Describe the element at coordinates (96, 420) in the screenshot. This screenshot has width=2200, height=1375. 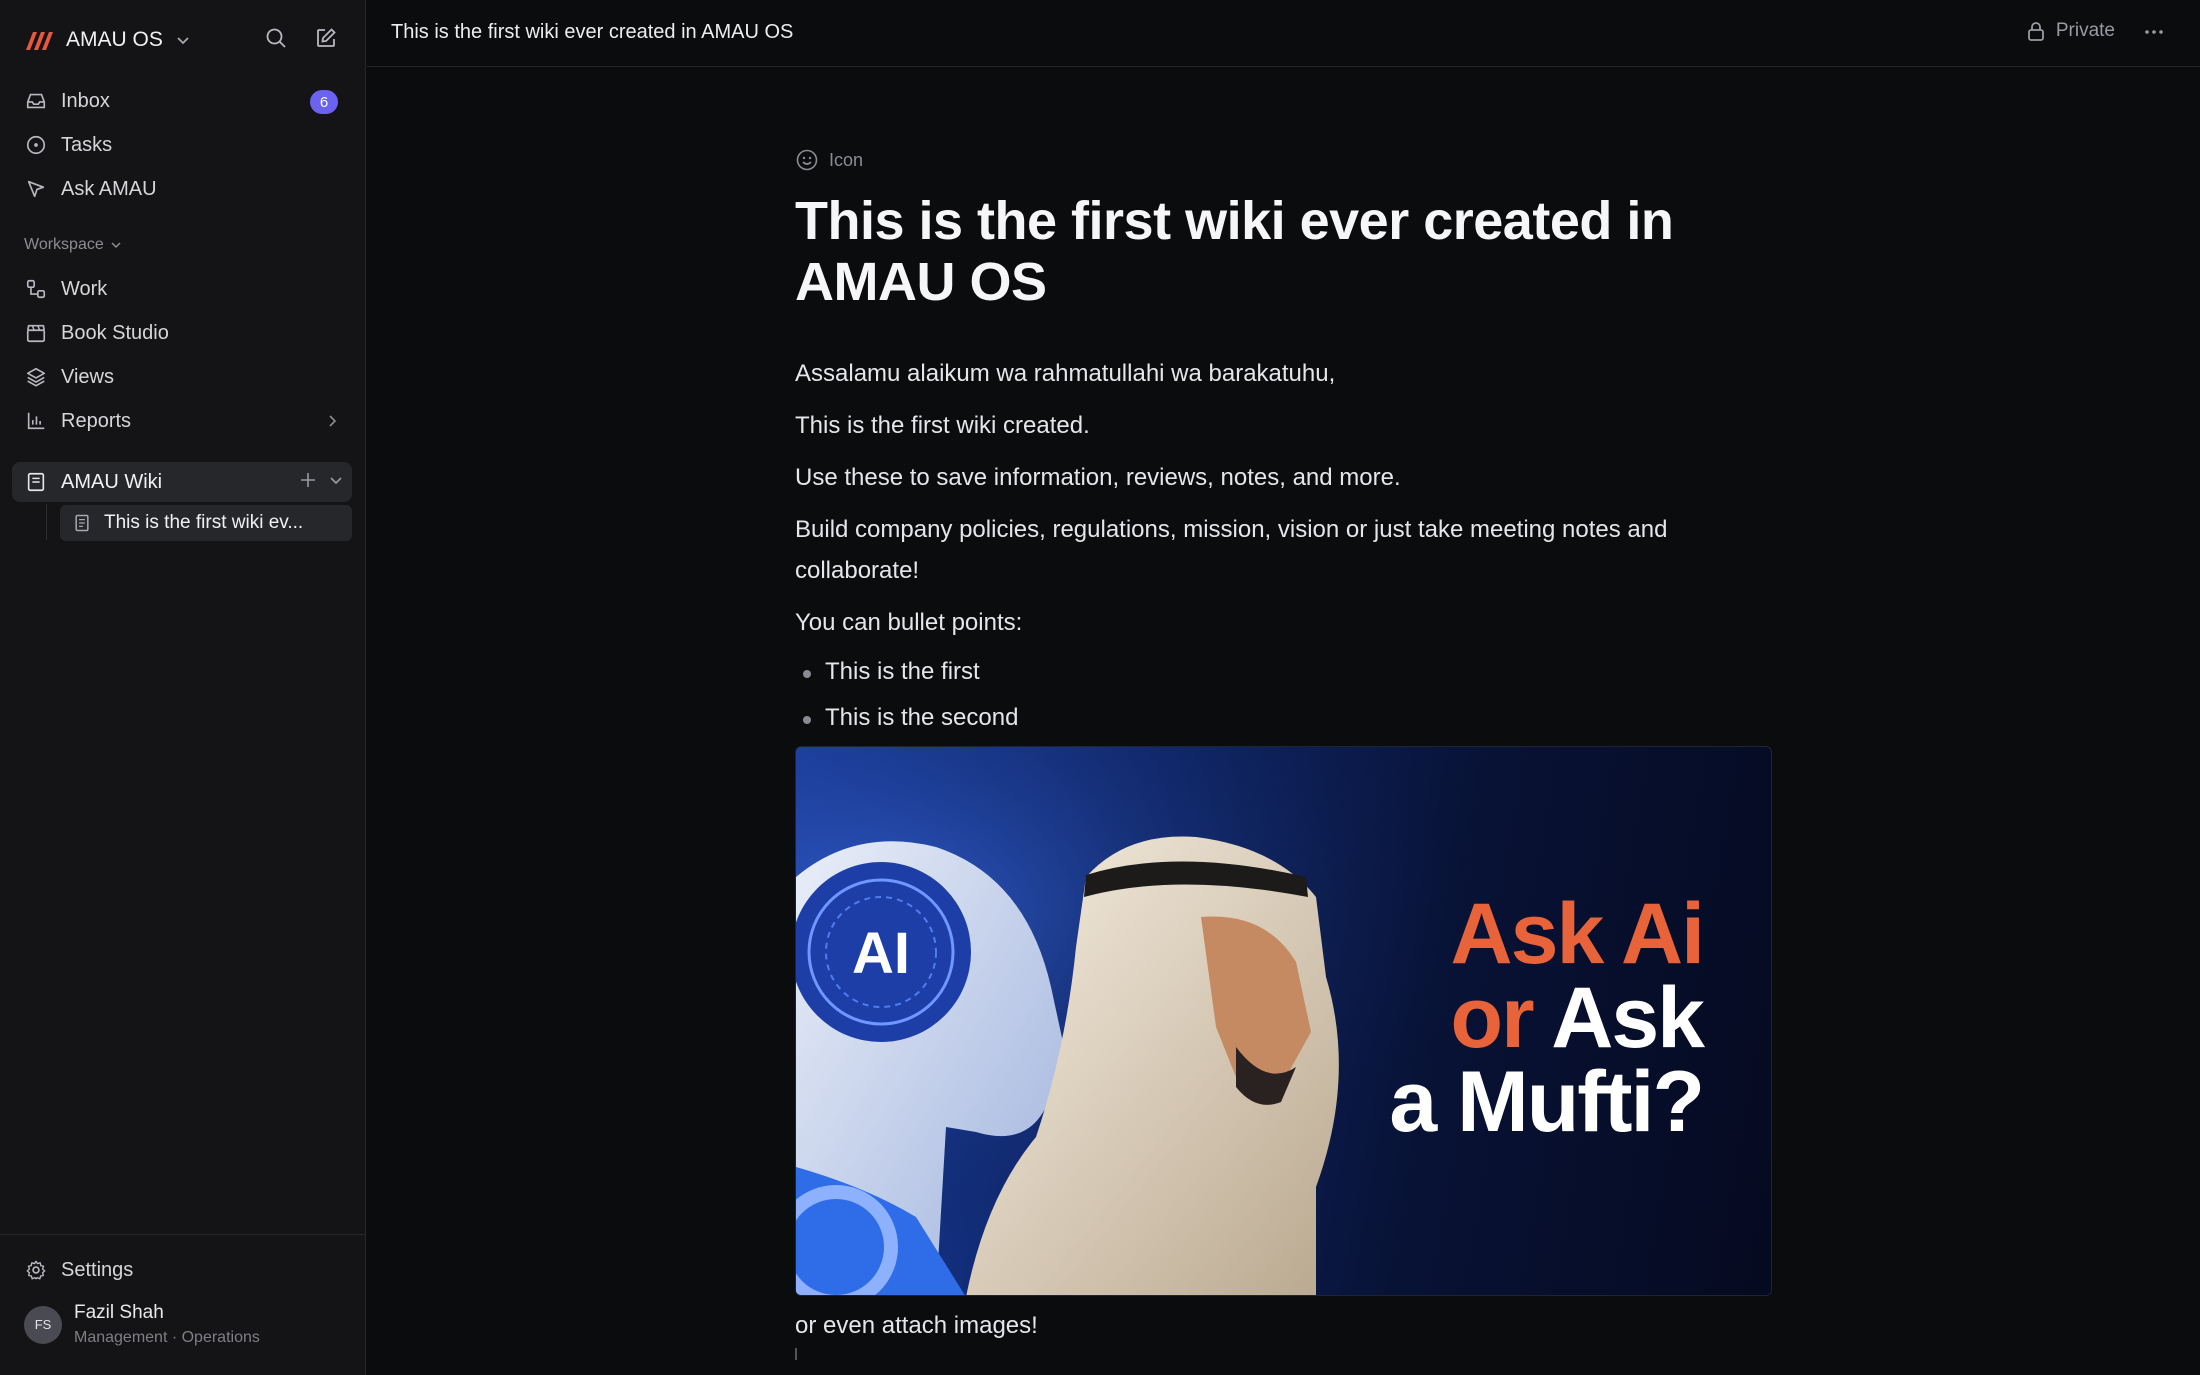
I see `sidebar-item-label: Reports` at that location.